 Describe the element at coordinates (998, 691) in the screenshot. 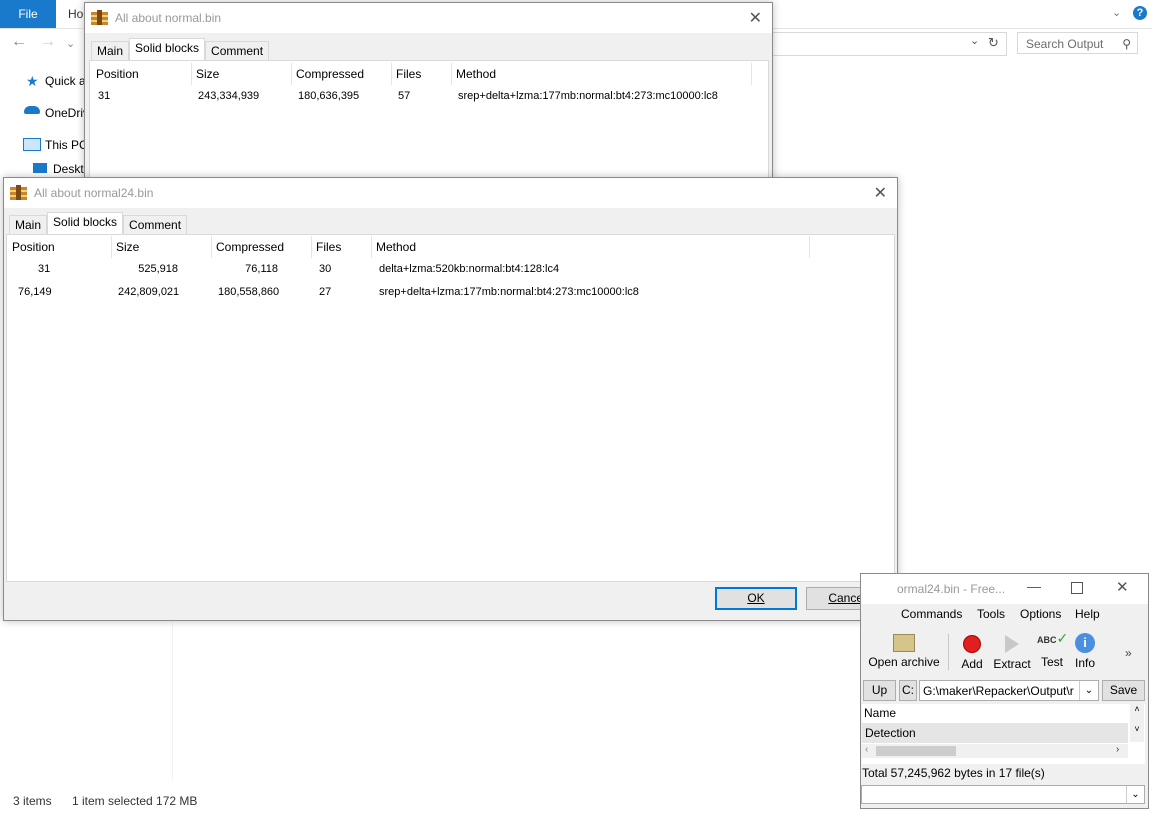

I see `path-value: G:\maker\Repacker\Output\r` at that location.